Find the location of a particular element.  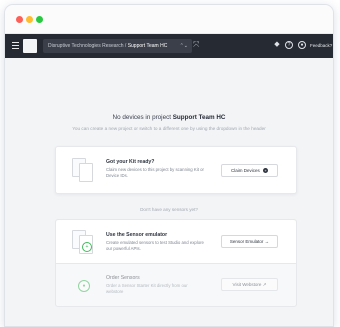

sensor-emulator-title: Use the Sensor emulator is located at coordinates (137, 235).